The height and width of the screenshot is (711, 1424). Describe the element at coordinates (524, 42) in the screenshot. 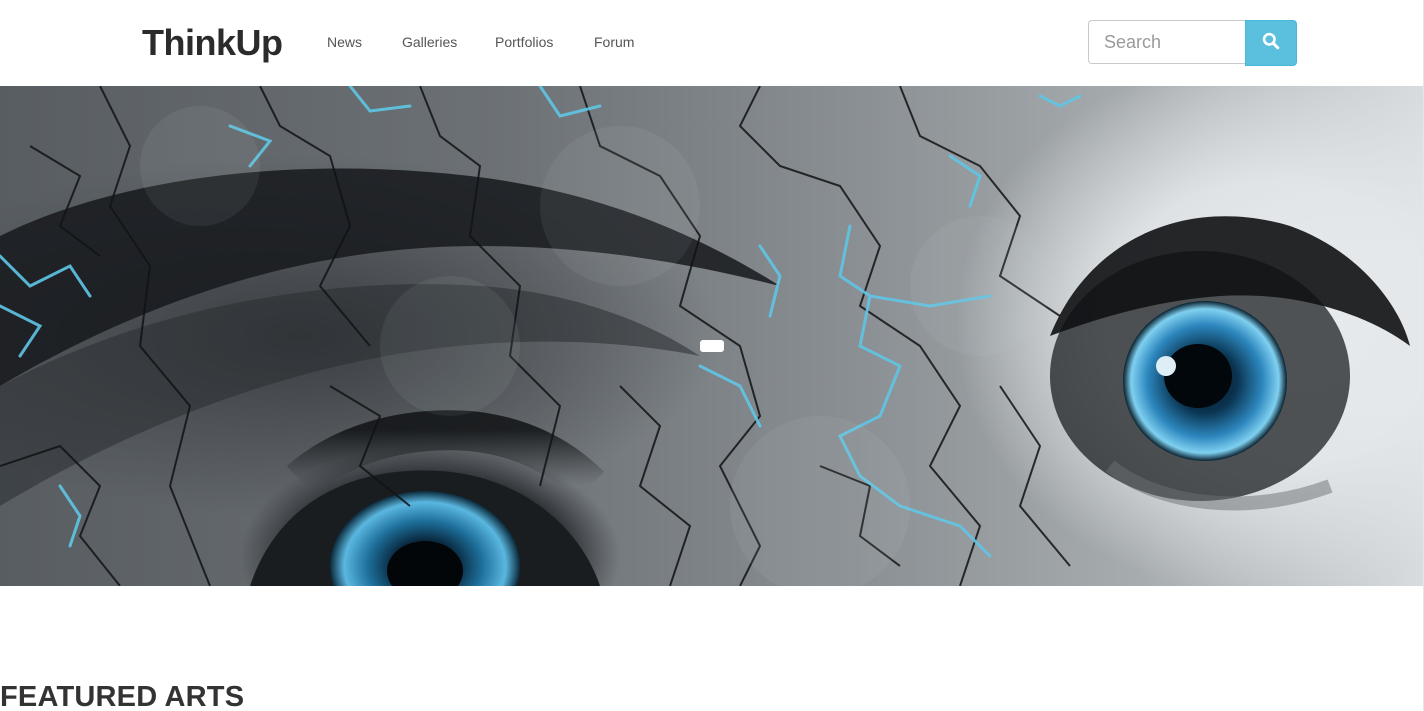

I see `nav-item-portfolios: Portfolios` at that location.